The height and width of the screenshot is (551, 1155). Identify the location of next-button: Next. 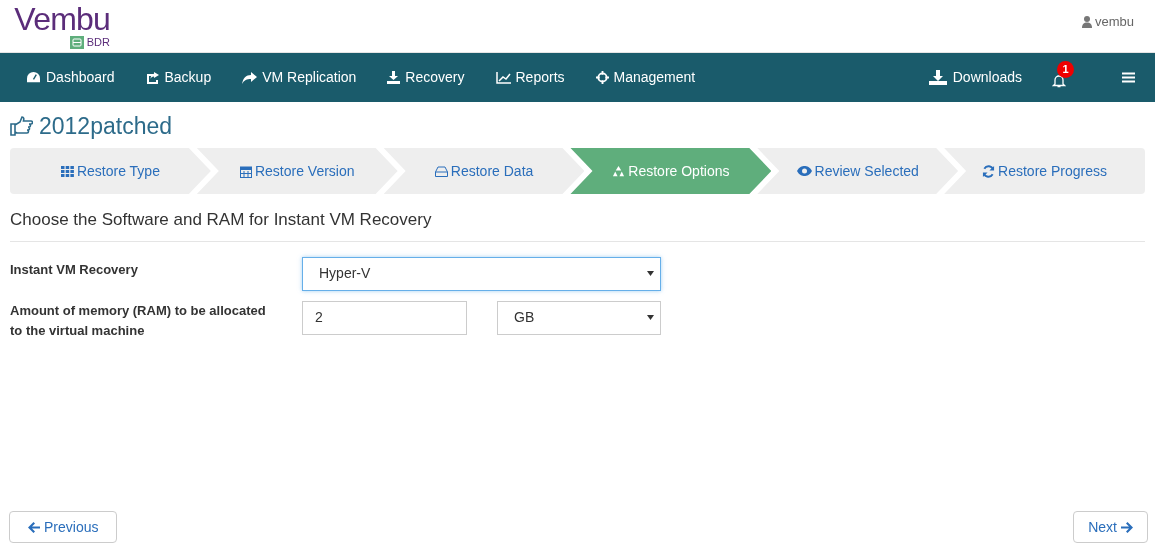
(1110, 527).